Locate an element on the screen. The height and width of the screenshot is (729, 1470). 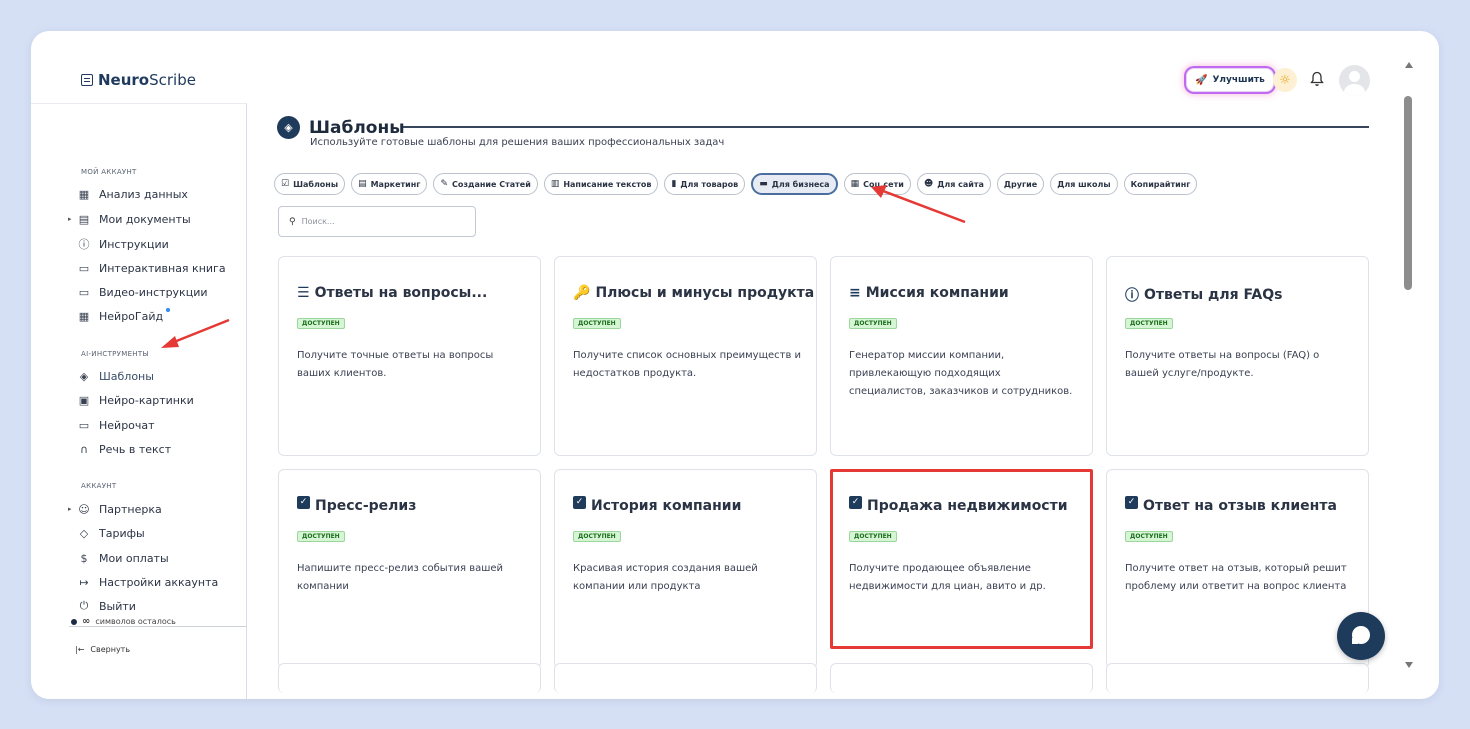
theme-toggle-sun-icon: ☼ is located at coordinates (1285, 80).